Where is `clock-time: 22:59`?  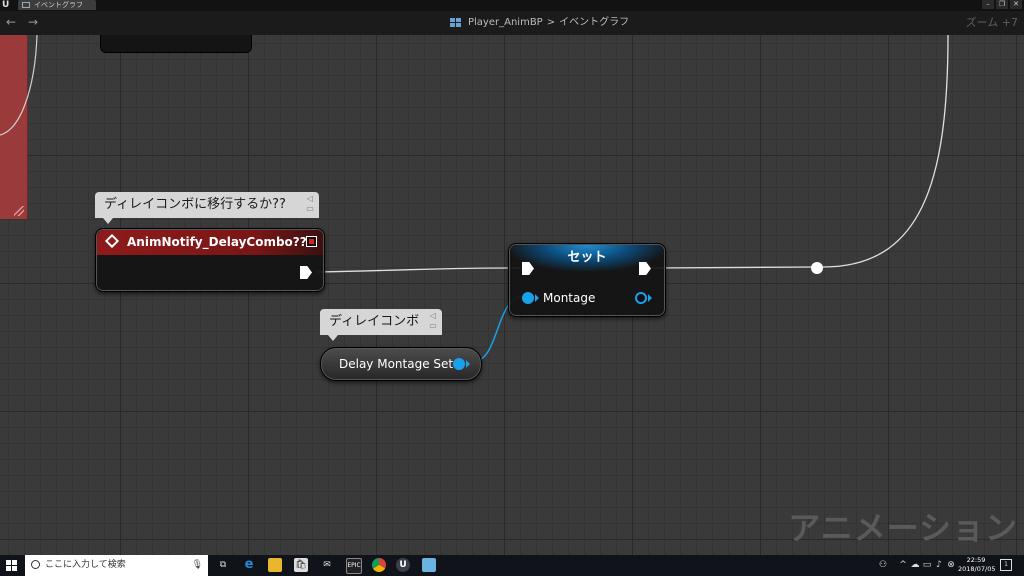 clock-time: 22:59 is located at coordinates (976, 560).